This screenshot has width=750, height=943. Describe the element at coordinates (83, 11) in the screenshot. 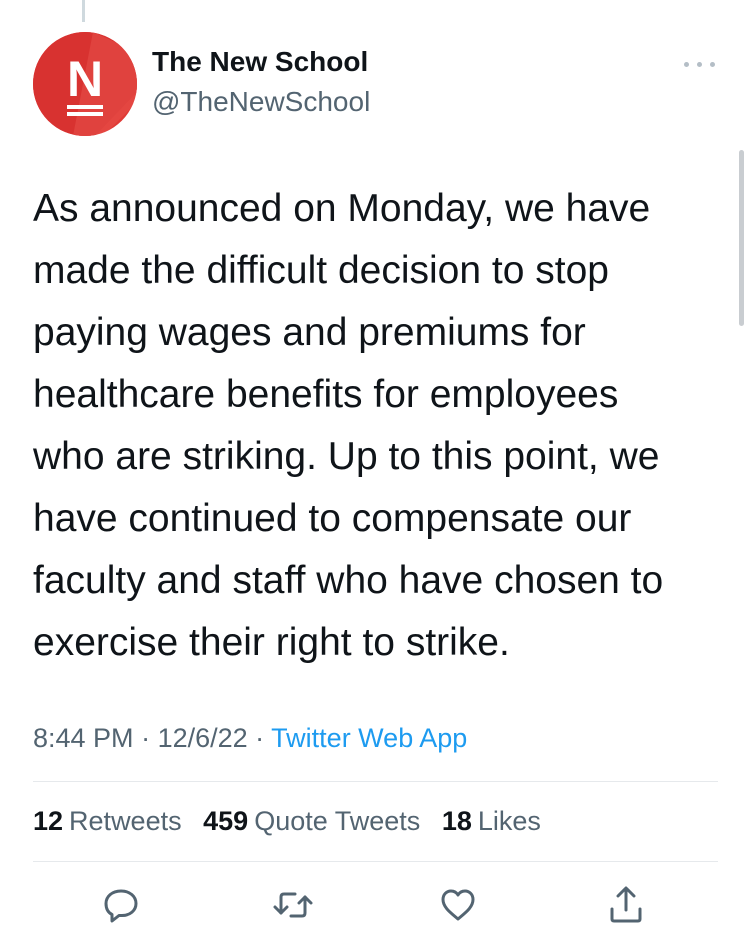

I see `thread-connector-line` at that location.